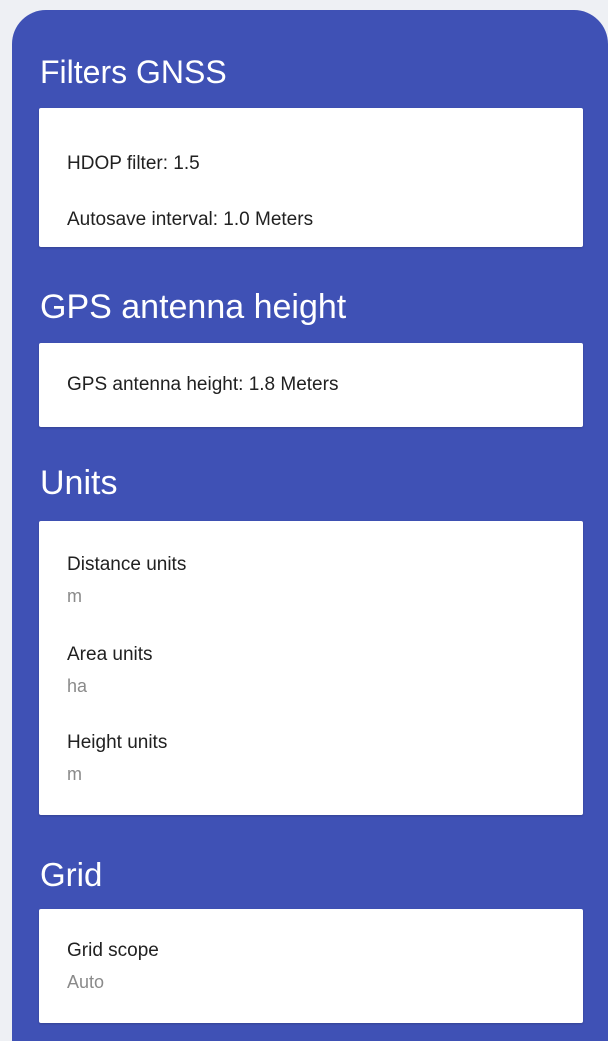  Describe the element at coordinates (133, 163) in the screenshot. I see `hdop-filter-label: HDOP filter: 1.5` at that location.